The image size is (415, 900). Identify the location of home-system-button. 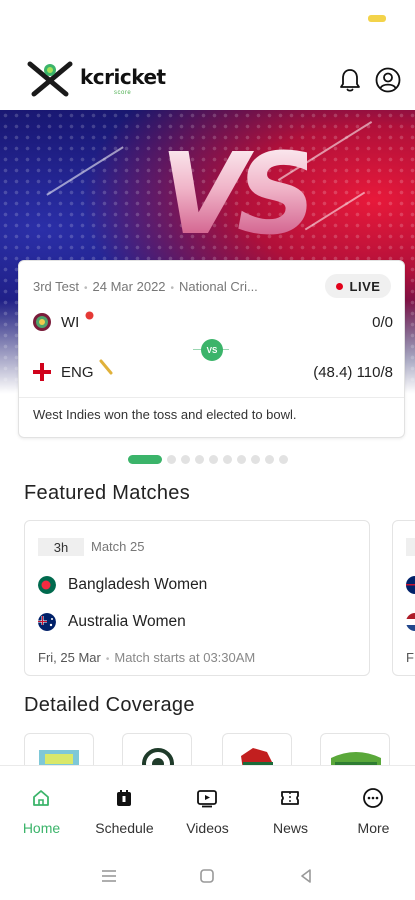
(207, 876).